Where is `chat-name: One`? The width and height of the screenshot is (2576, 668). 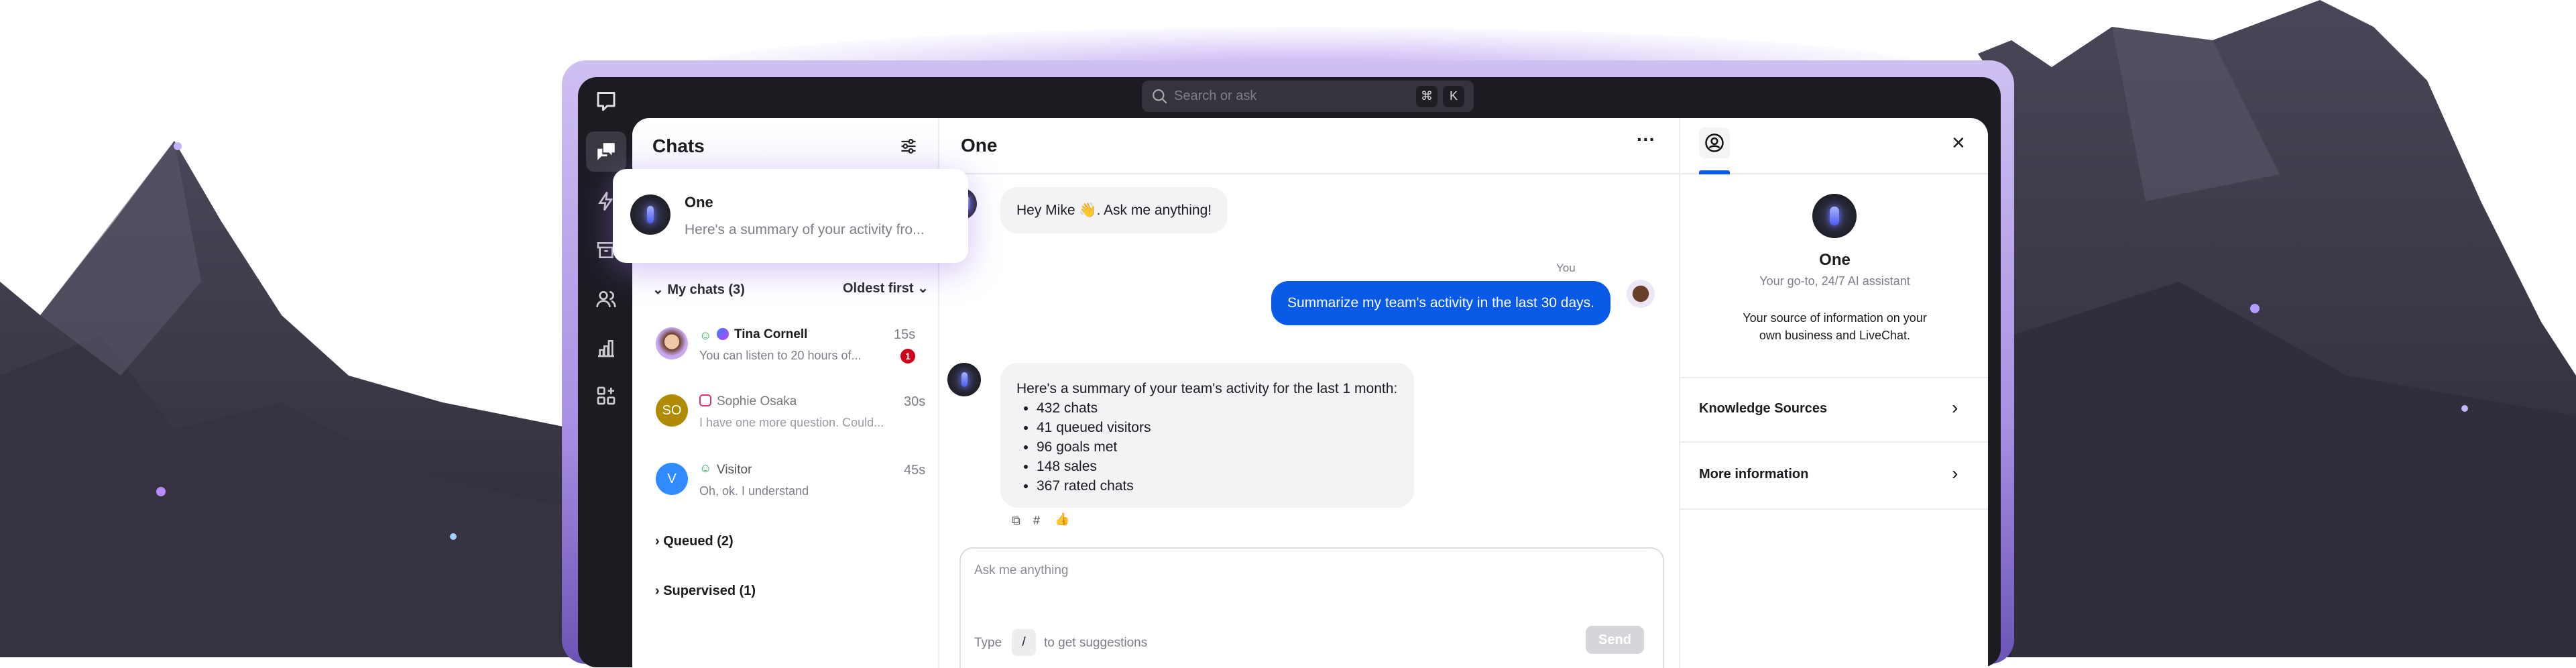
chat-name: One is located at coordinates (699, 203).